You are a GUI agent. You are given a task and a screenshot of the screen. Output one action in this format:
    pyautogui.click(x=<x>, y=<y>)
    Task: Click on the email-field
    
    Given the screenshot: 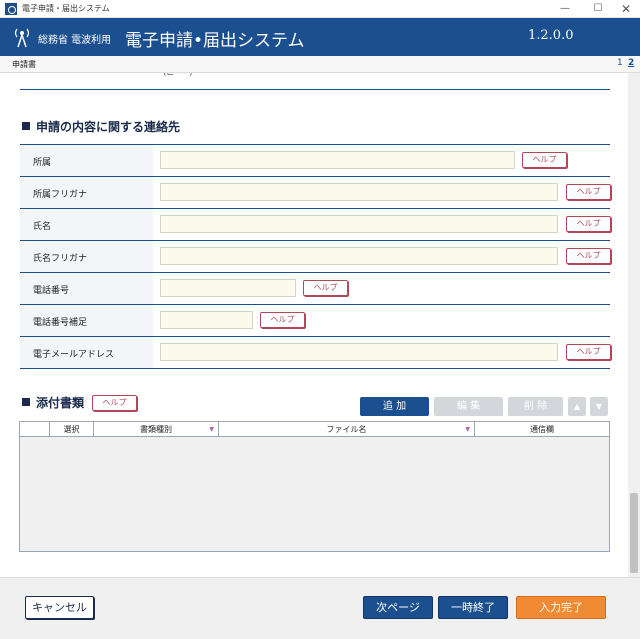 What is the action you would take?
    pyautogui.click(x=359, y=352)
    